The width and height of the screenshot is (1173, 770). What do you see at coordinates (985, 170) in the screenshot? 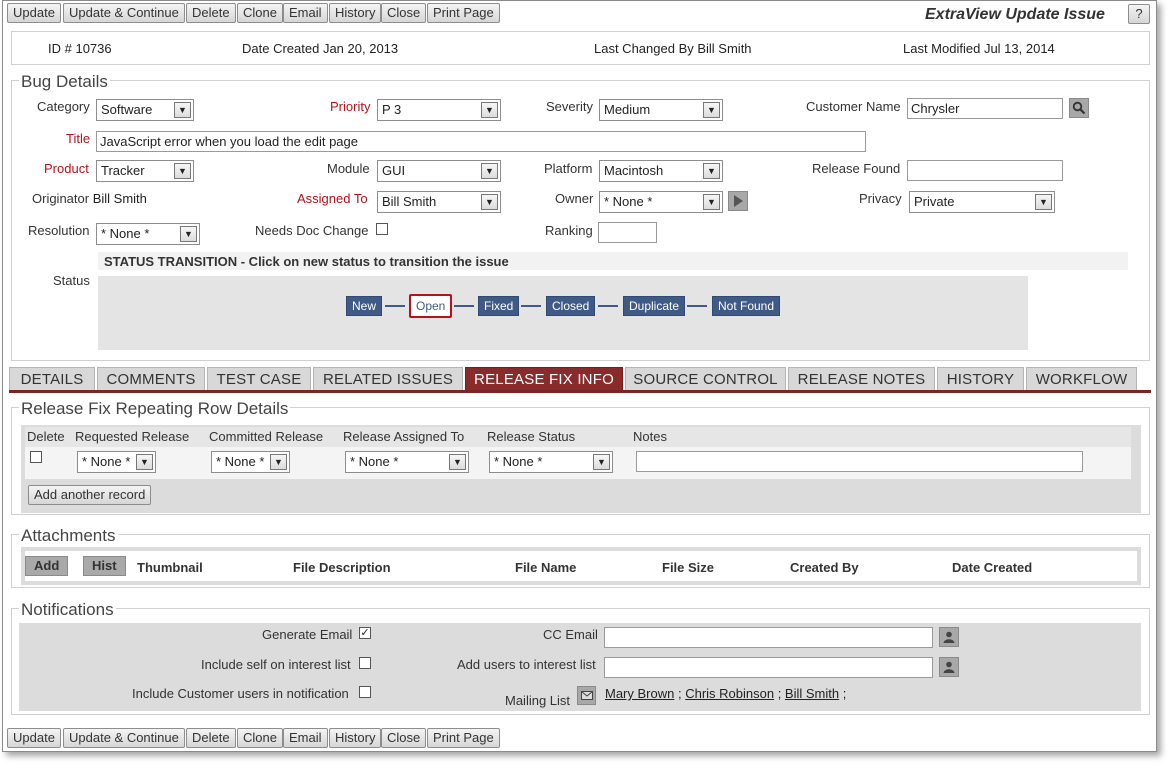
I see `release-found-input` at bounding box center [985, 170].